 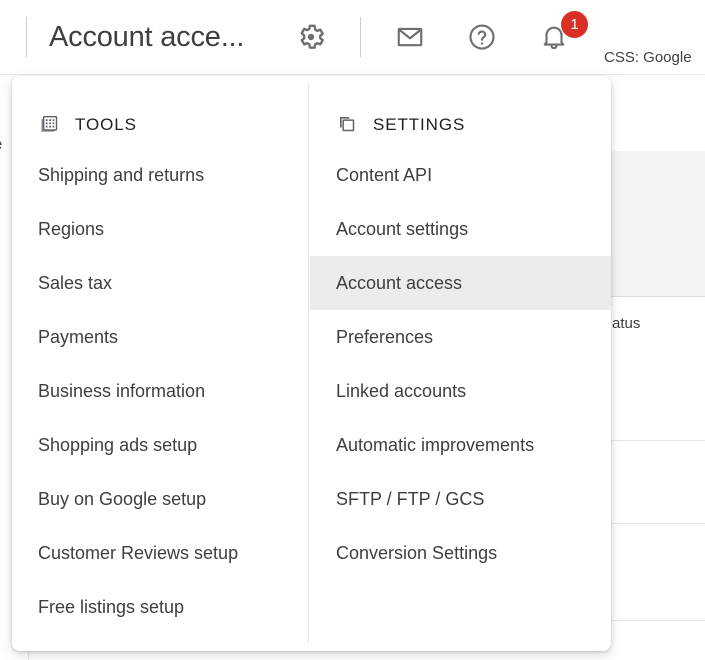 I want to click on menu-item-regions: Regions, so click(x=160, y=229).